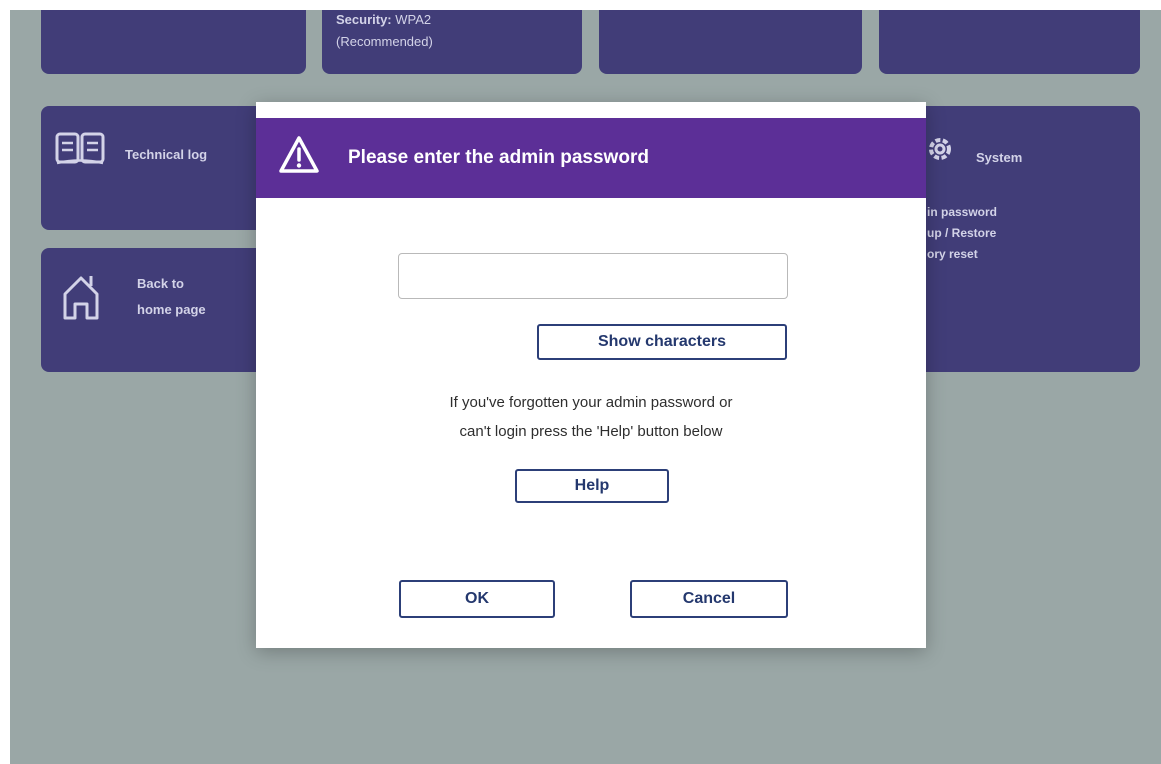 Image resolution: width=1161 pixels, height=764 pixels. What do you see at coordinates (962, 212) in the screenshot?
I see `system-item-admin-password: in password` at bounding box center [962, 212].